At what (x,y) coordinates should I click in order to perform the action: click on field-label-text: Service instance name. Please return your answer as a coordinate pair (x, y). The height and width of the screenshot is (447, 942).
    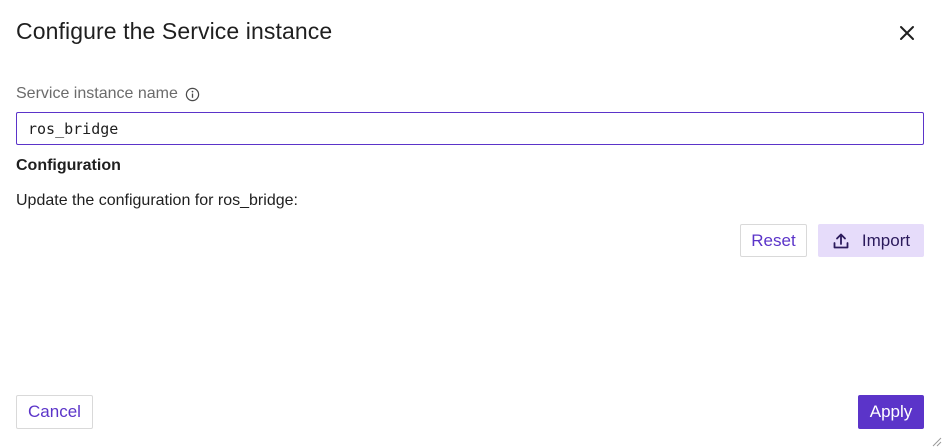
    Looking at the image, I should click on (97, 93).